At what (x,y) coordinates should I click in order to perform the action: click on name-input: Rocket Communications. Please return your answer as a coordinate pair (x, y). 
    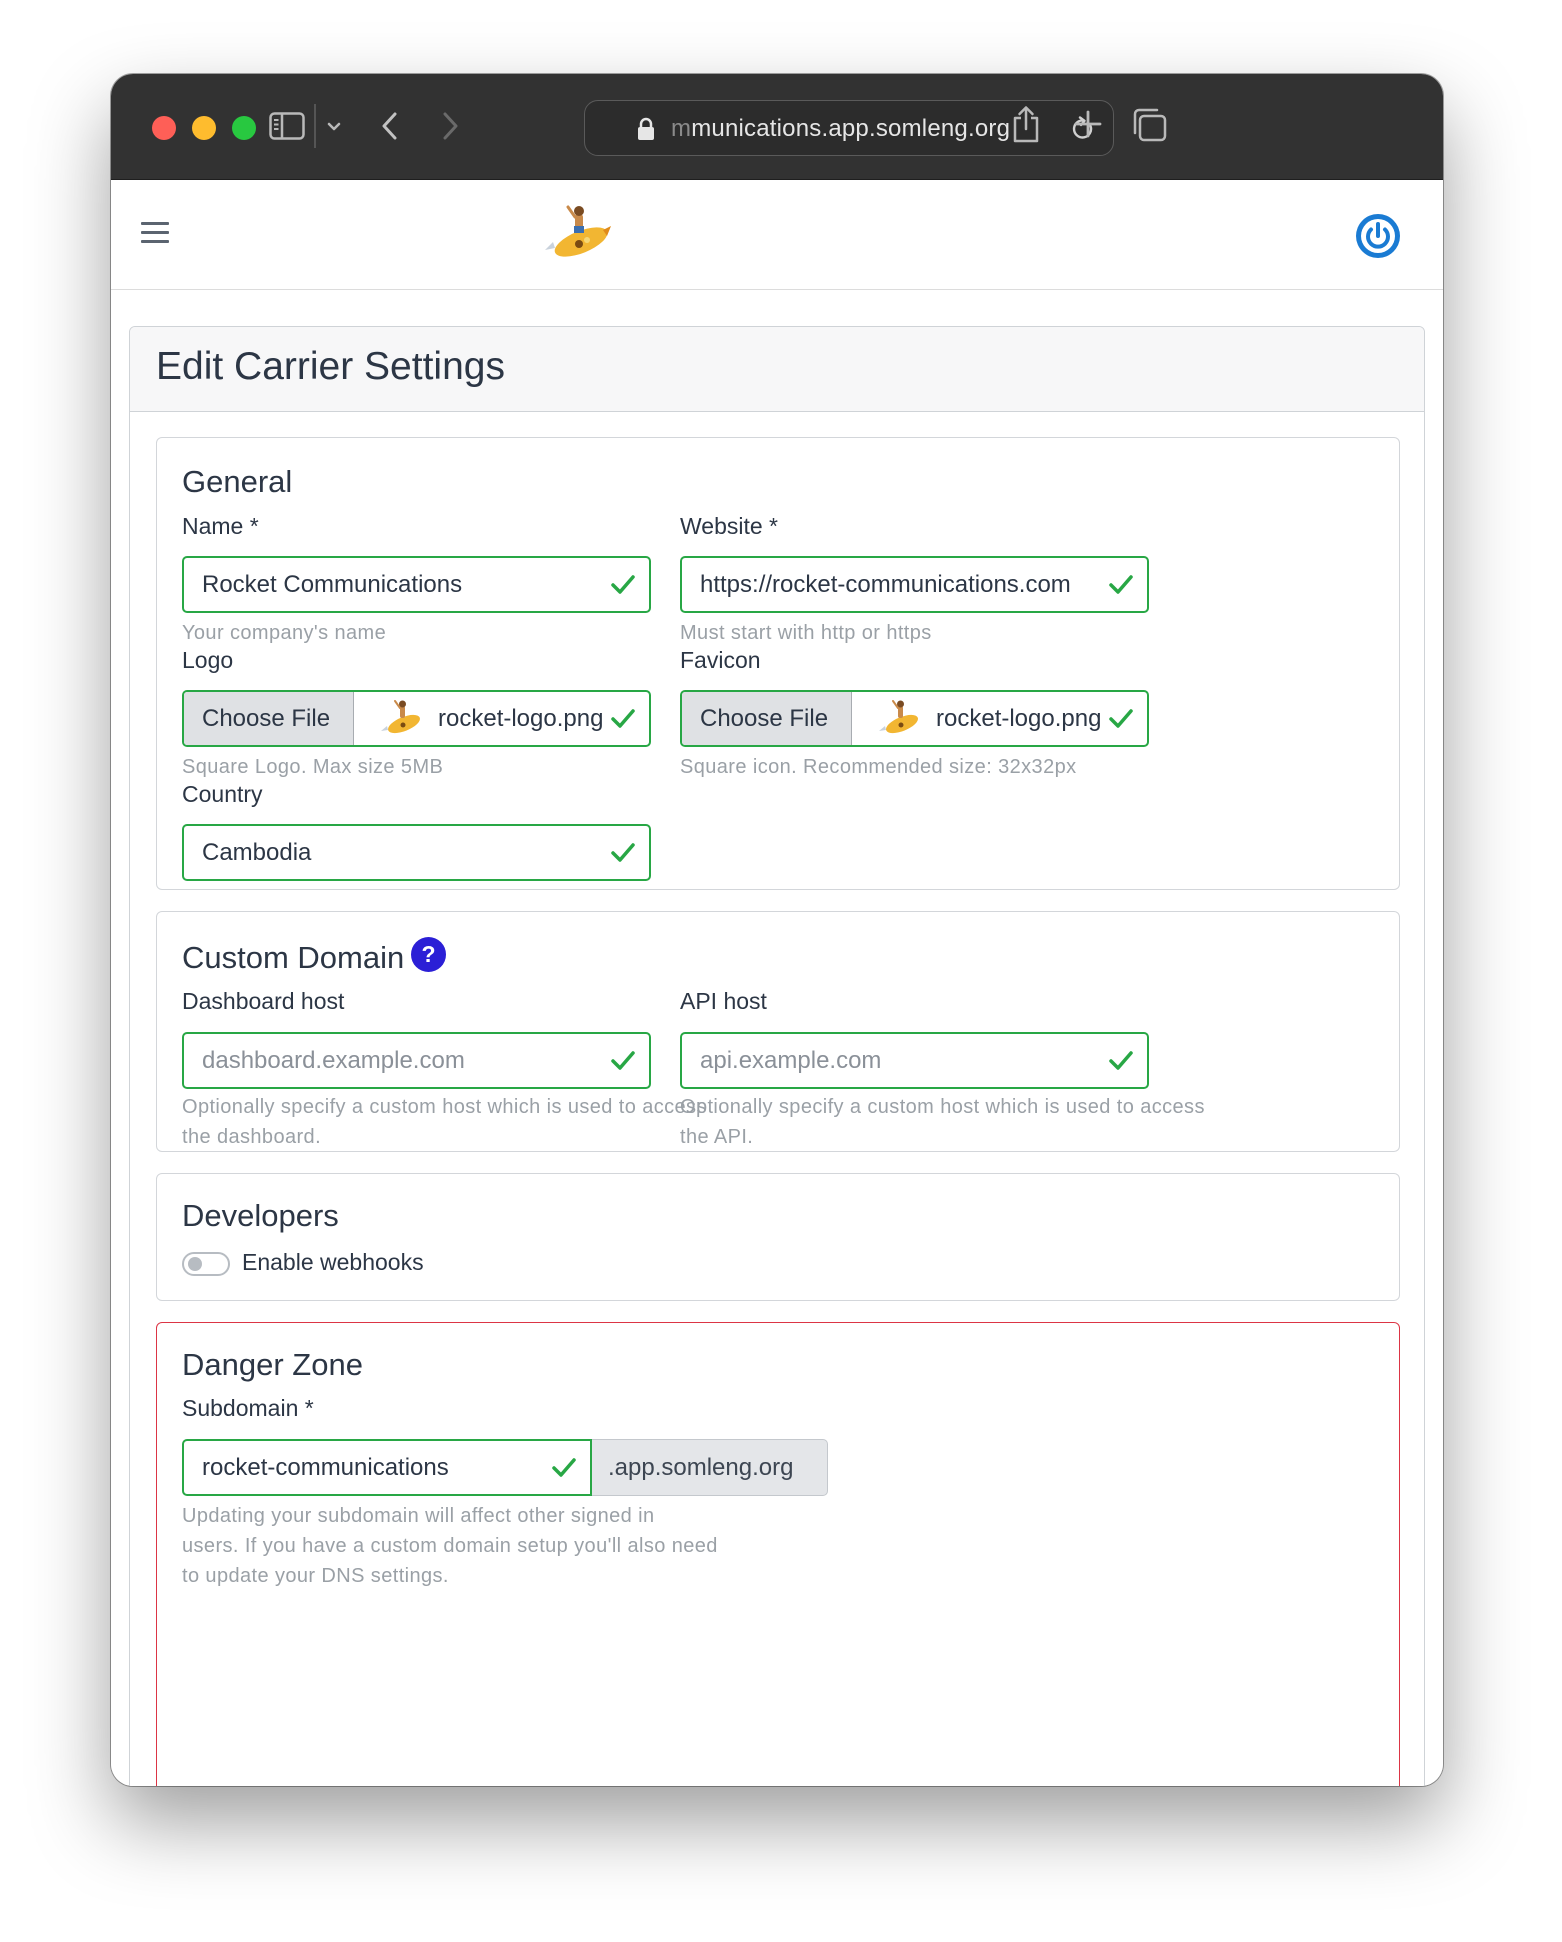
    Looking at the image, I should click on (416, 584).